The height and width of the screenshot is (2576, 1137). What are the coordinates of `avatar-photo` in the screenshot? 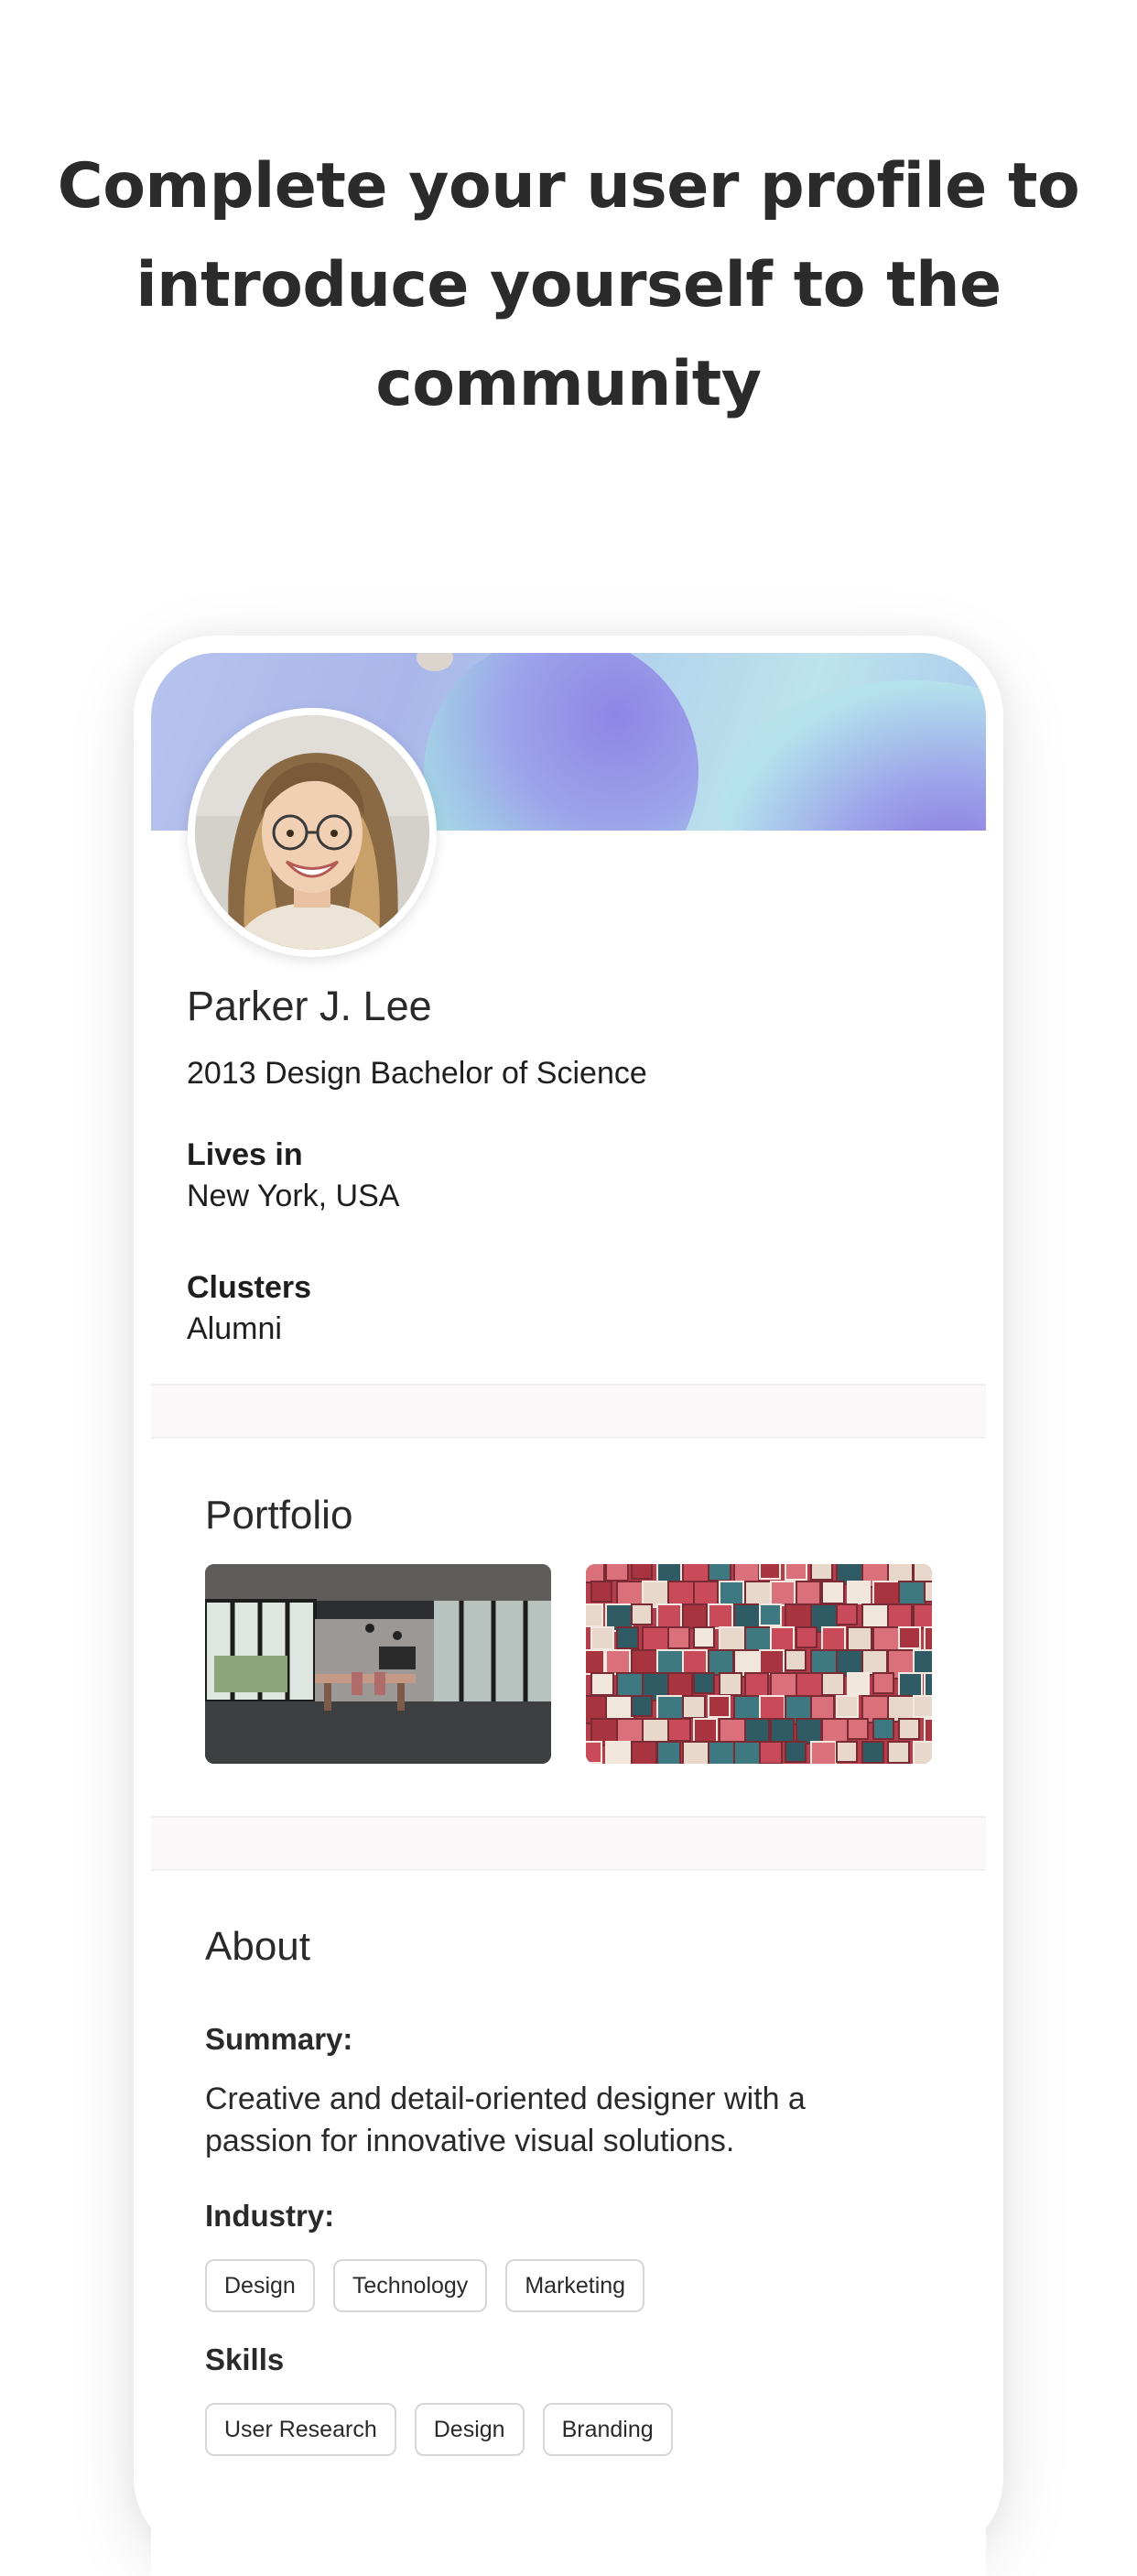 It's located at (312, 832).